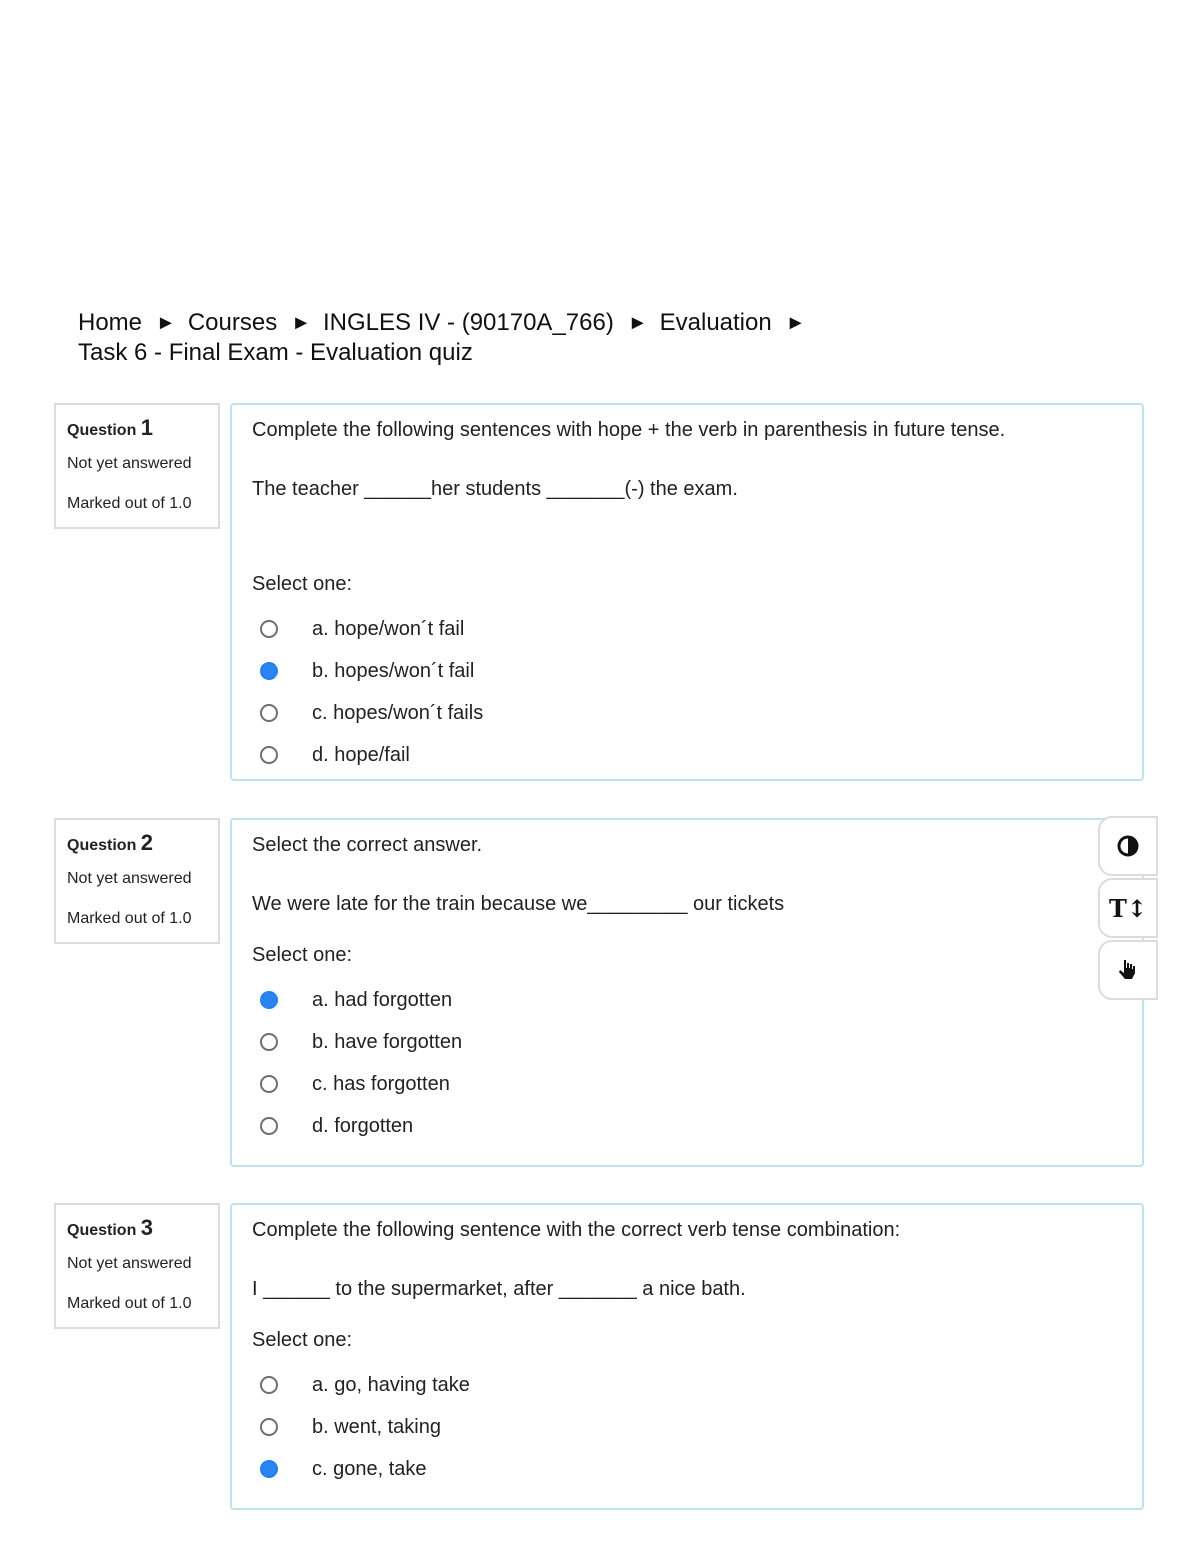 Image resolution: width=1200 pixels, height=1553 pixels. What do you see at coordinates (110, 323) in the screenshot?
I see `breadcrumb-home: Home` at bounding box center [110, 323].